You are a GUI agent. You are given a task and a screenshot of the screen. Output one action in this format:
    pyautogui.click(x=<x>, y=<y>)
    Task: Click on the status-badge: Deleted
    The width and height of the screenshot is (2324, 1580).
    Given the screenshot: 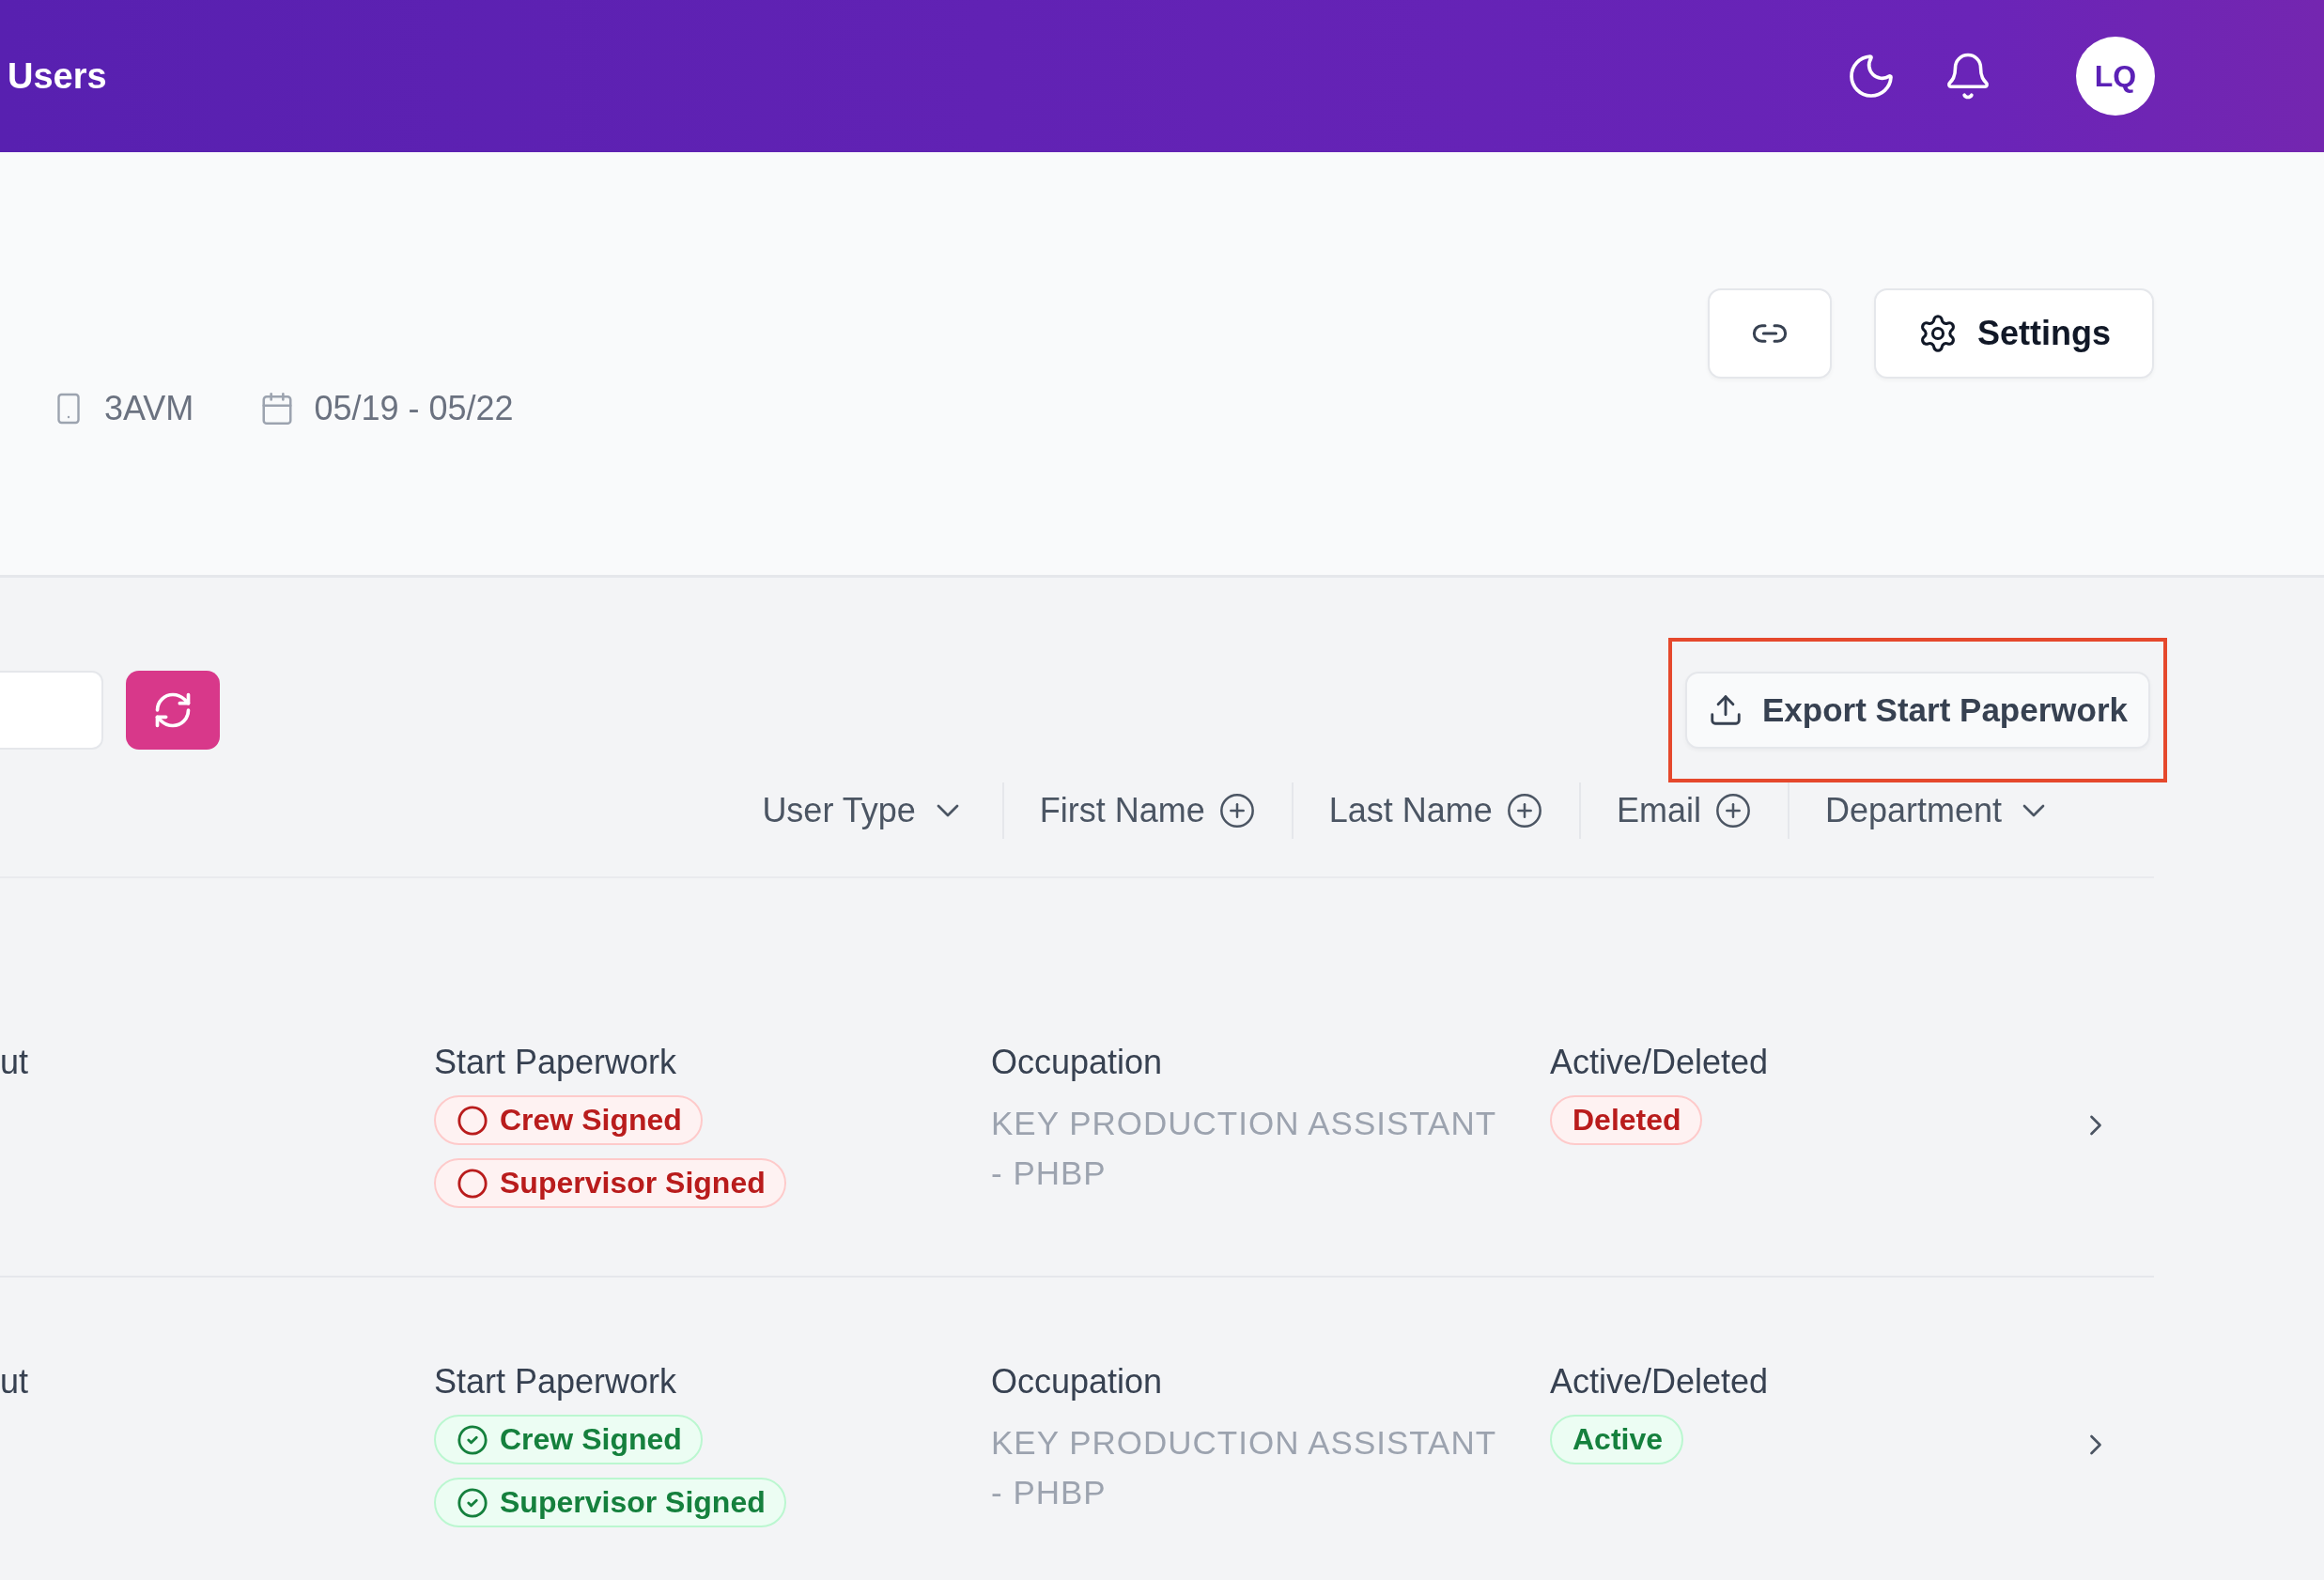 What is the action you would take?
    pyautogui.click(x=1626, y=1120)
    